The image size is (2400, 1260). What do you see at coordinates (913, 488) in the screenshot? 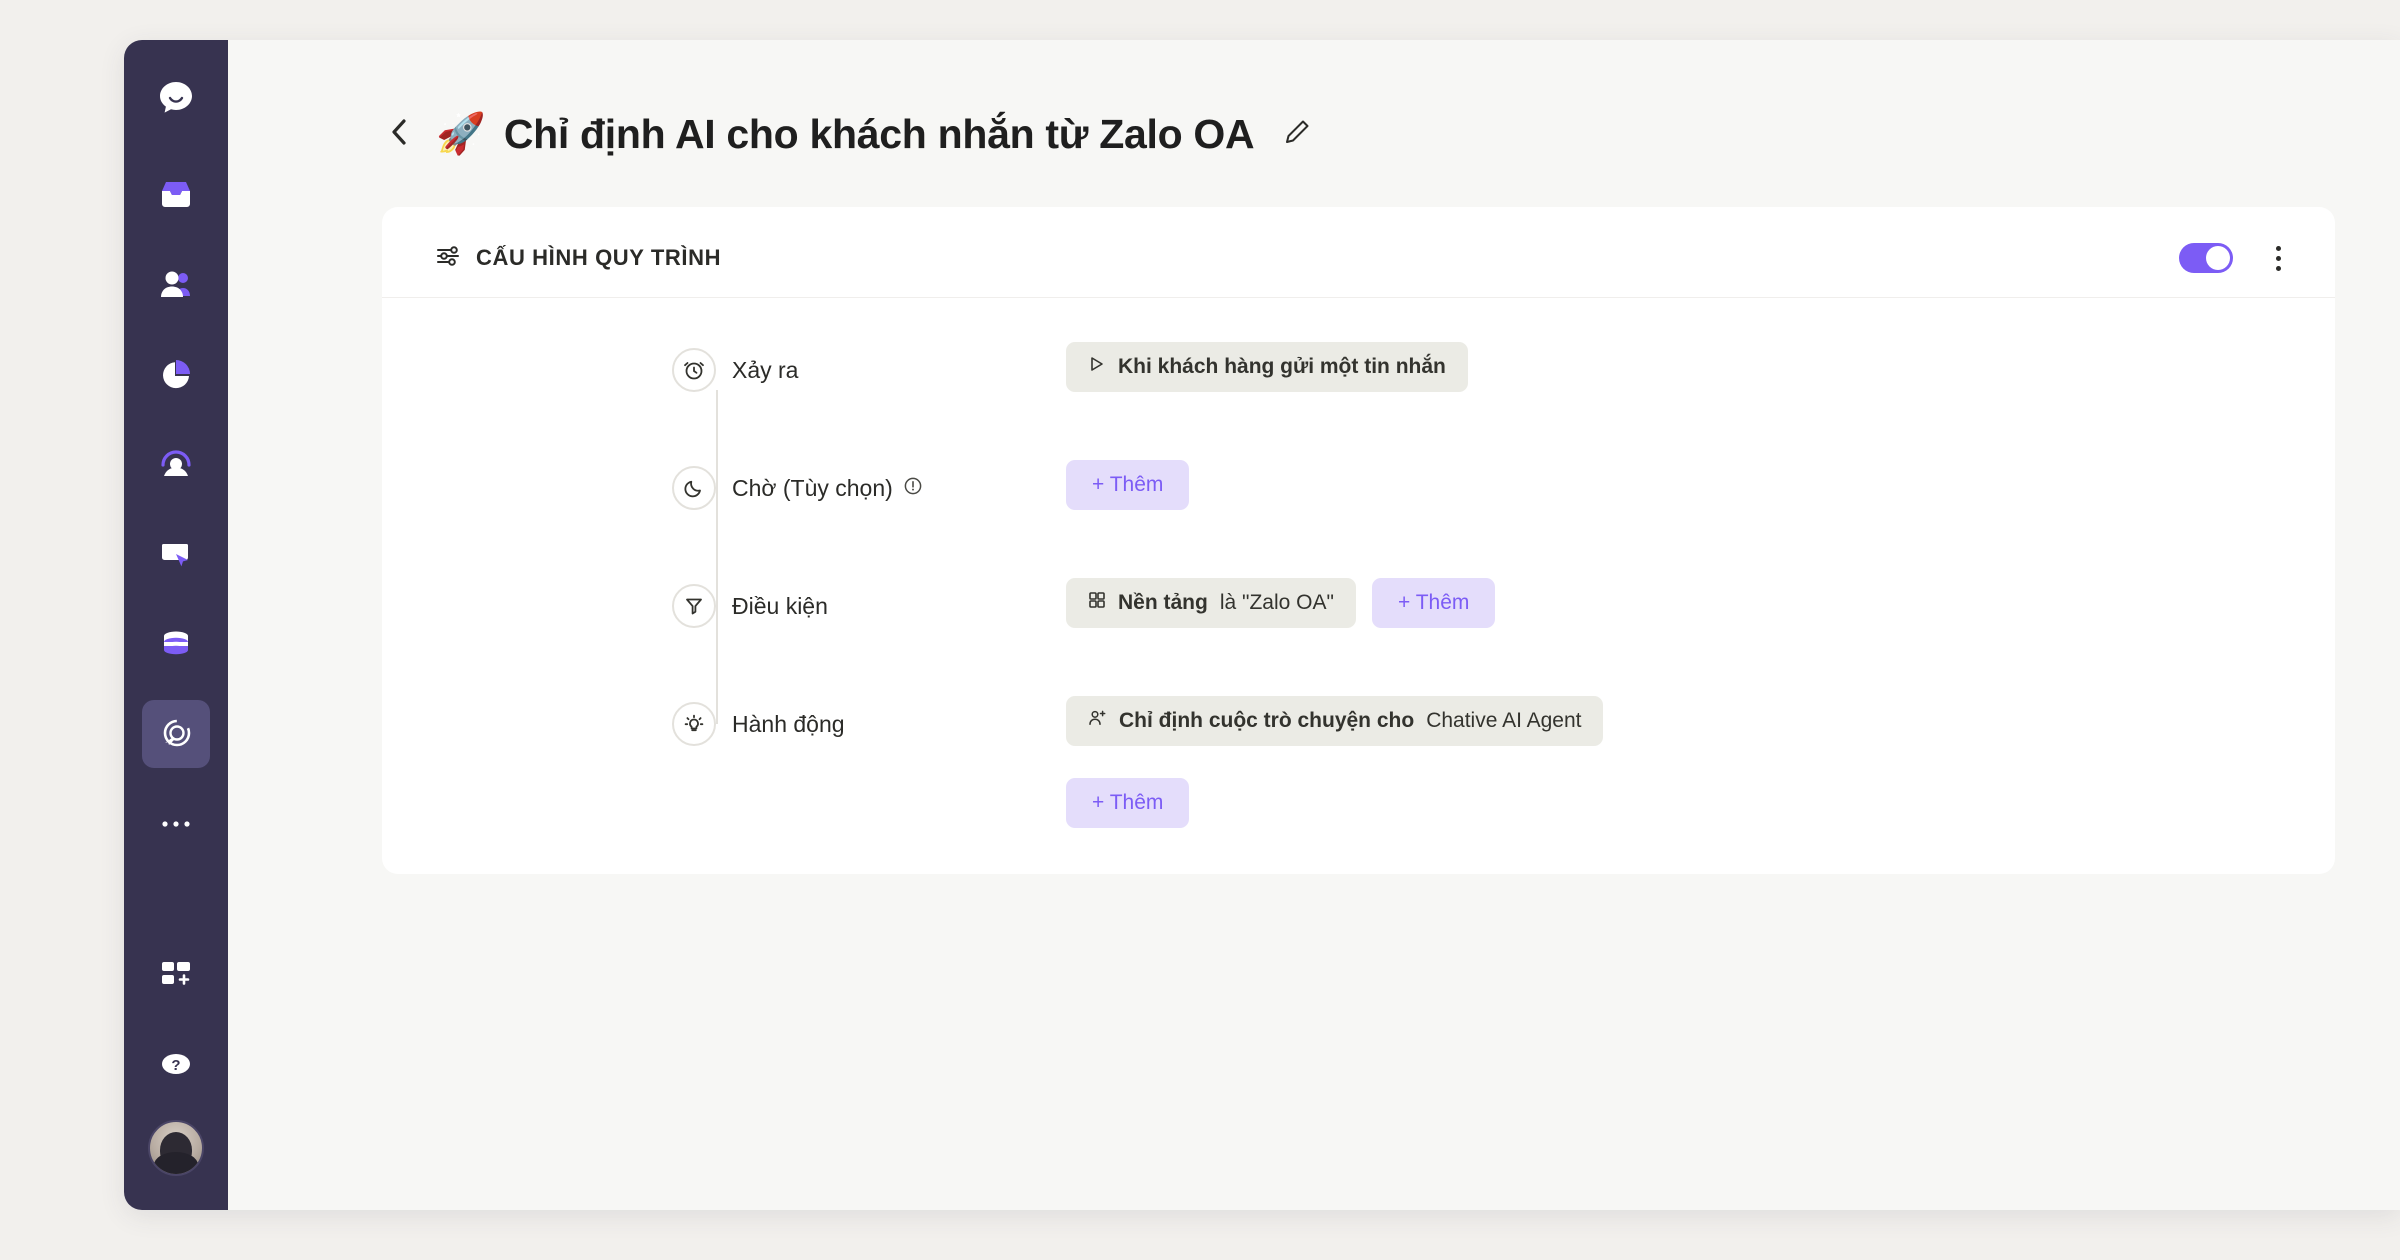
I see `info-exclamation-icon` at bounding box center [913, 488].